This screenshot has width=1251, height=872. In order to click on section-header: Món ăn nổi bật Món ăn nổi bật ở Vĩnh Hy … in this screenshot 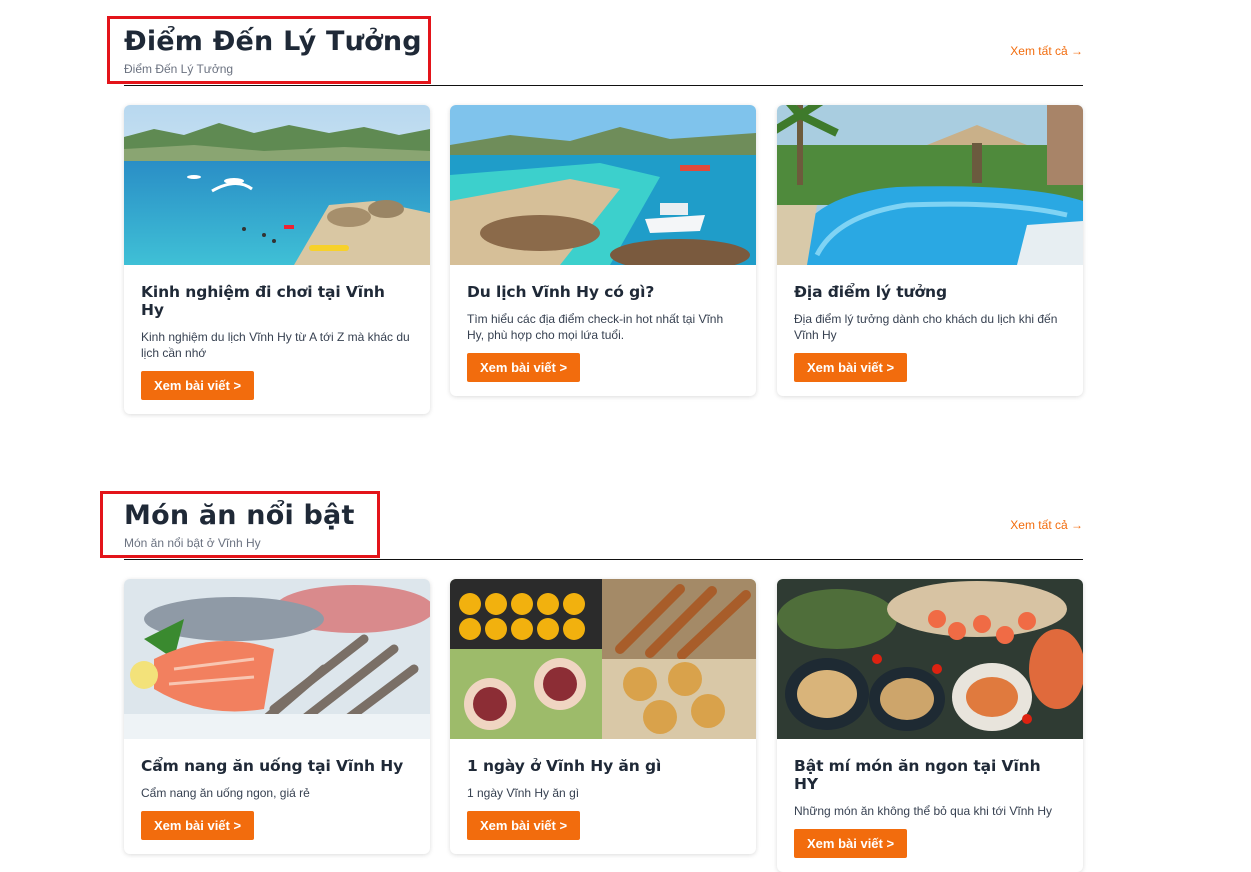, I will do `click(603, 517)`.